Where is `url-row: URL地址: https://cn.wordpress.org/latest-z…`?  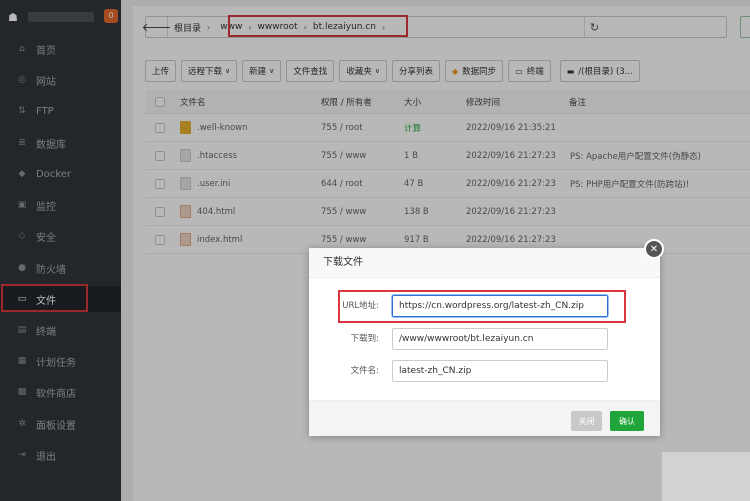
url-row: URL地址: https://cn.wordpress.org/latest-z… is located at coordinates (484, 306).